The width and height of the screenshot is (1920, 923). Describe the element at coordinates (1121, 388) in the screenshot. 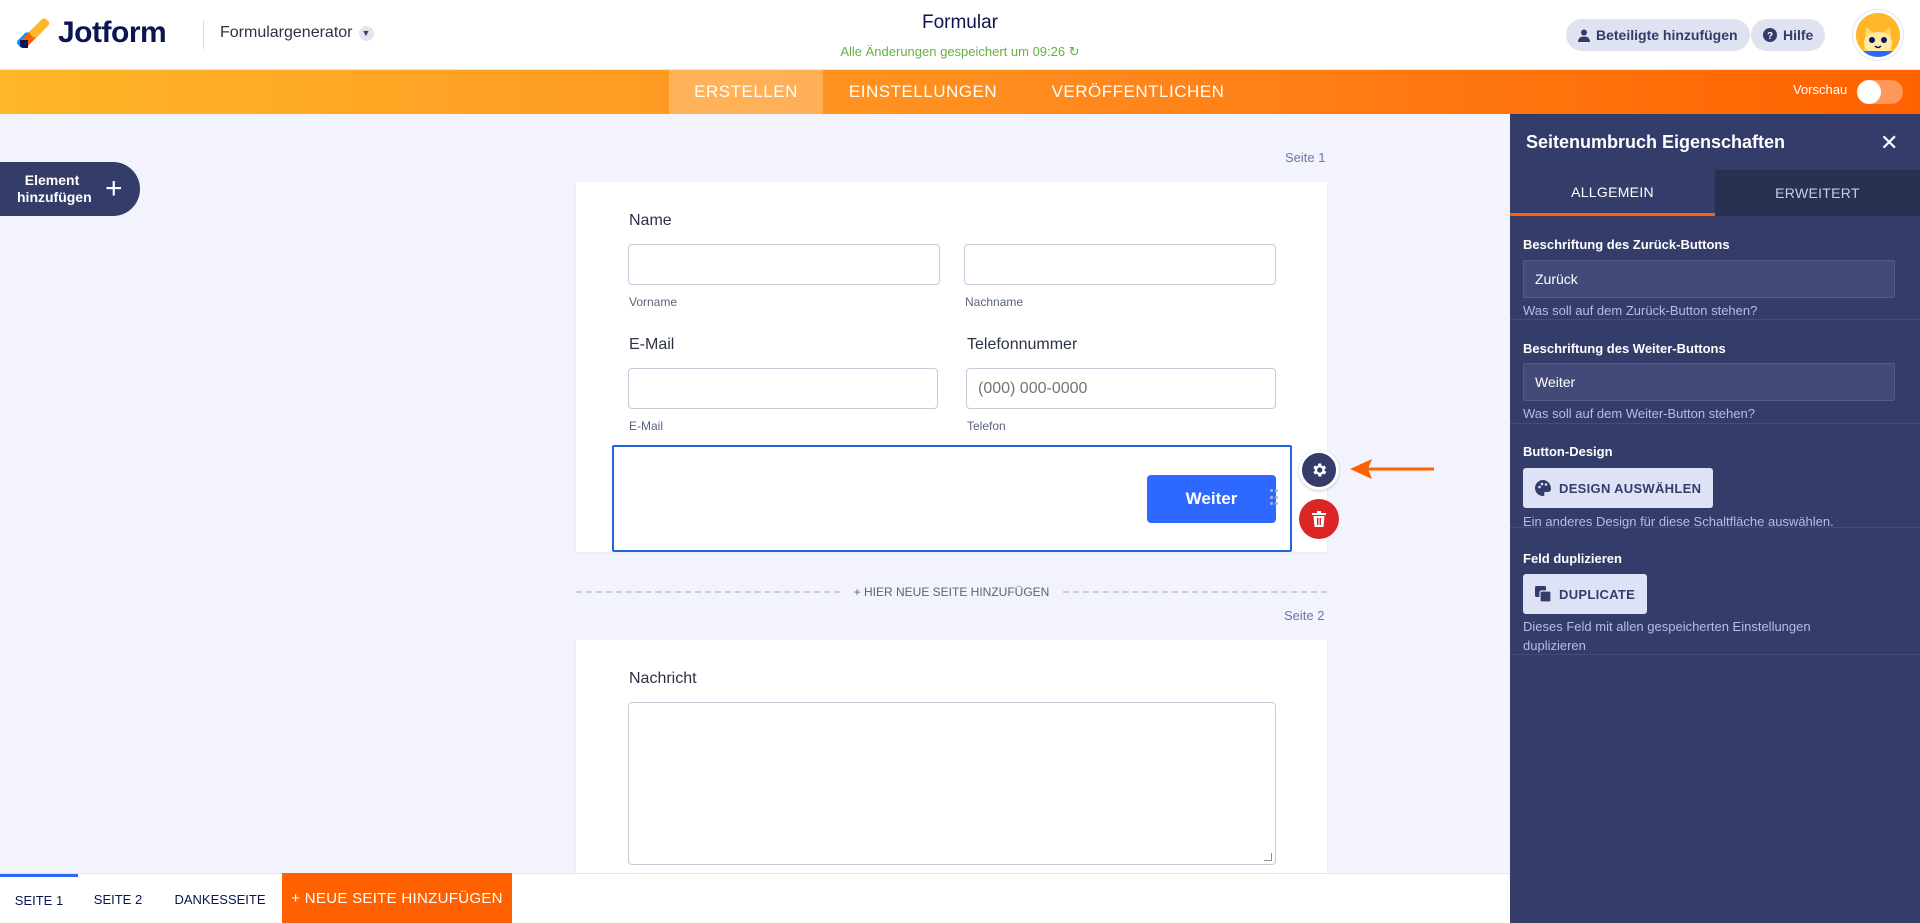

I see `phone-input` at that location.